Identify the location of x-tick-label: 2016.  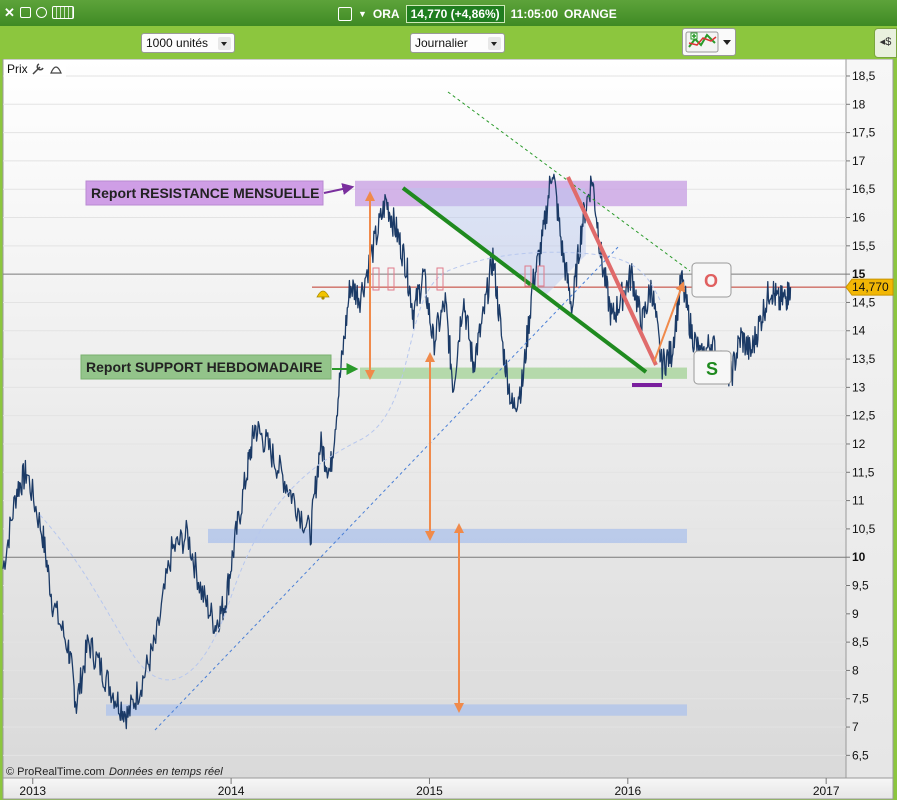
(627, 791).